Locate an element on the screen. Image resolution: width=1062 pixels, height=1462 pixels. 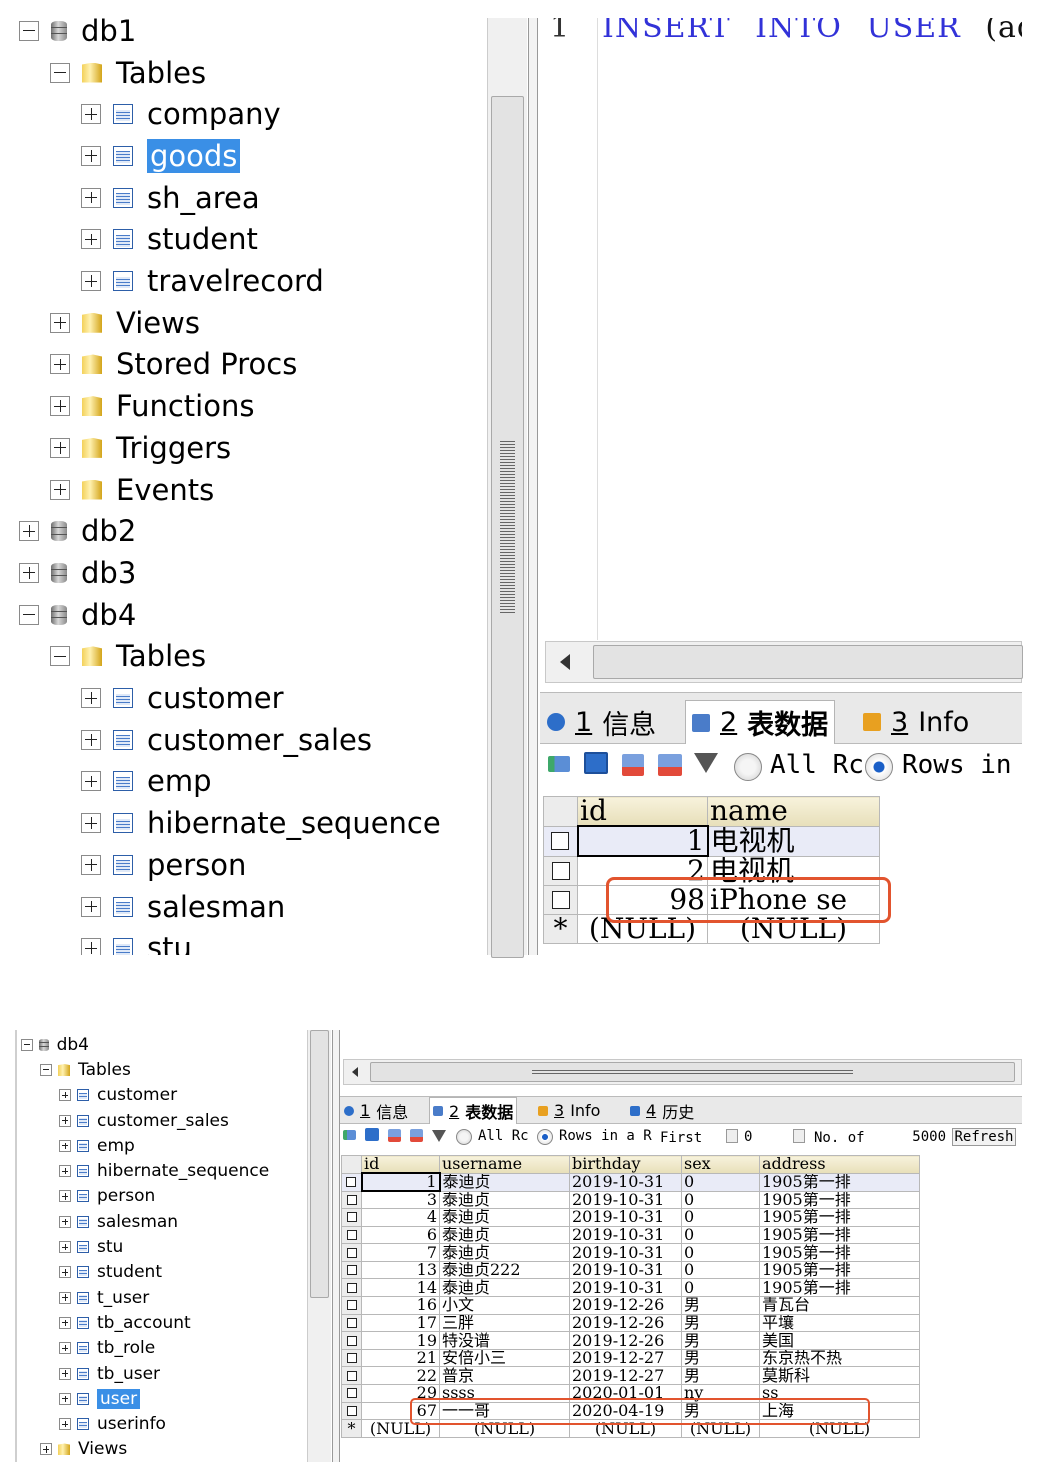
tree-node-company: company is located at coordinates (181, 114).